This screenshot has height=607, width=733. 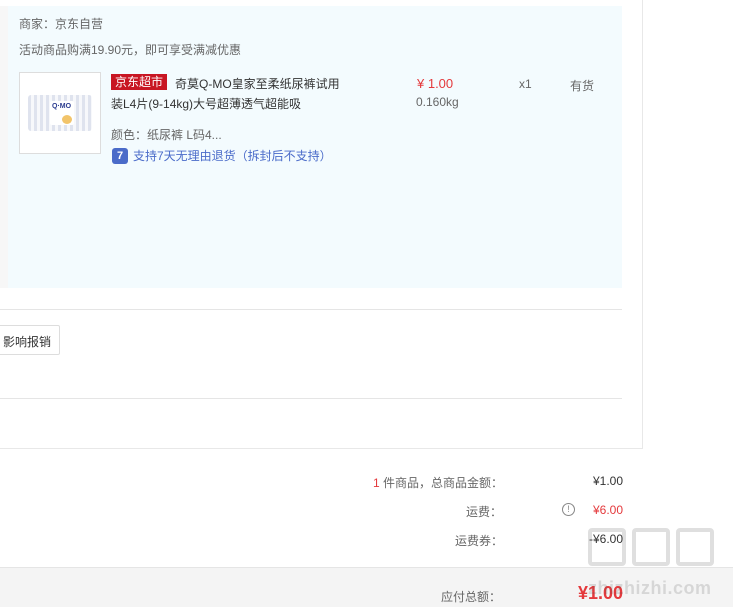 I want to click on invoice-button: 影响报销, so click(x=30, y=340).